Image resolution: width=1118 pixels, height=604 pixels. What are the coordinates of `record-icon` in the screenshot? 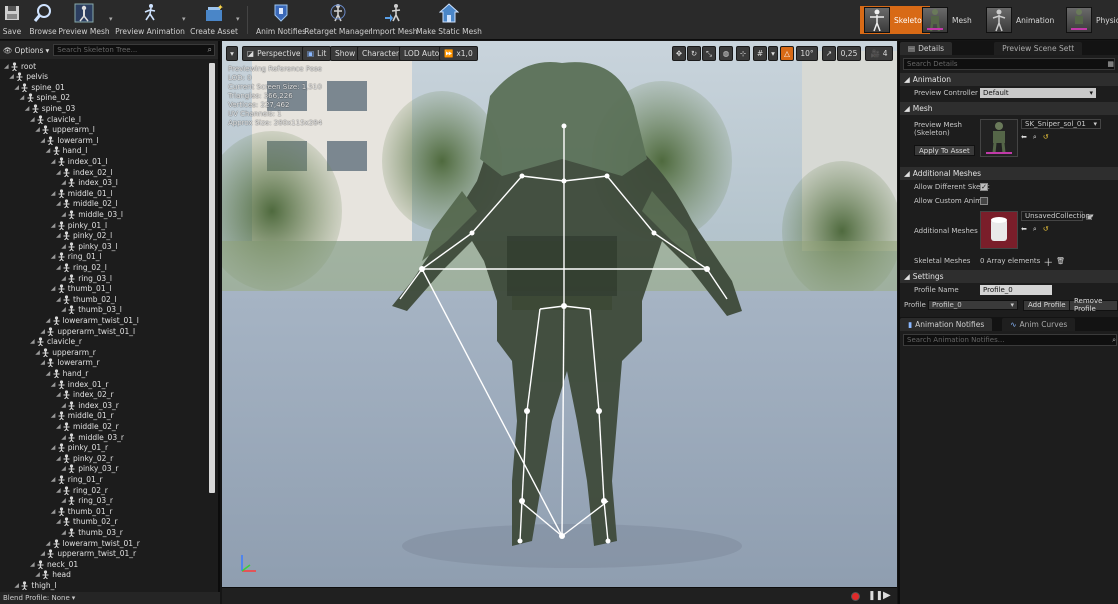 It's located at (855, 596).